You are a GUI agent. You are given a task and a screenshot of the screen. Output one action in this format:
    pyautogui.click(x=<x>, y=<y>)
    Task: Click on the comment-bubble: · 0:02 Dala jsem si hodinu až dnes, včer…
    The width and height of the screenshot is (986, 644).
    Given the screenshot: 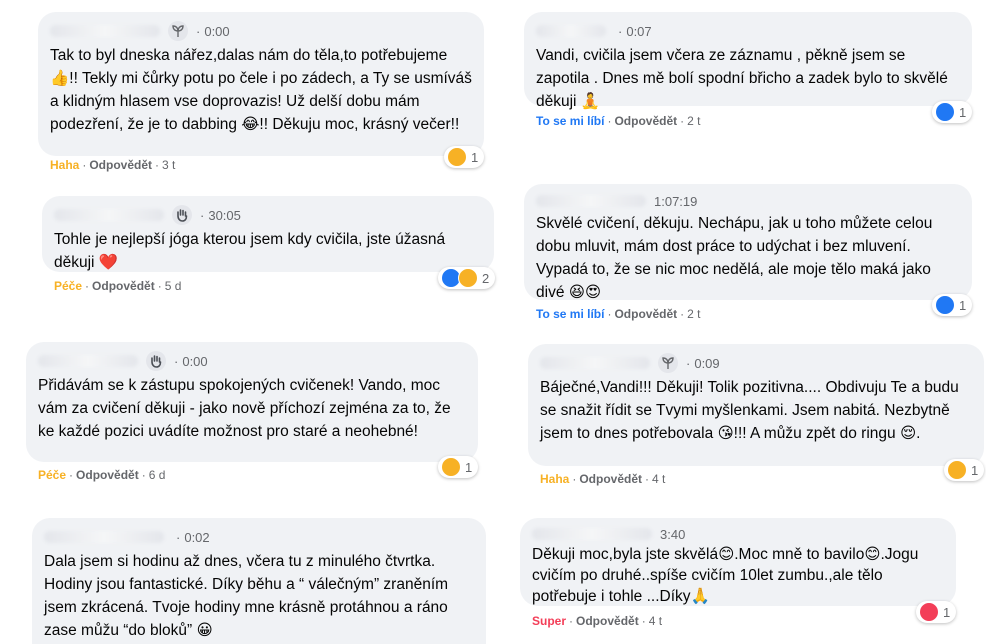 What is the action you would take?
    pyautogui.click(x=259, y=581)
    